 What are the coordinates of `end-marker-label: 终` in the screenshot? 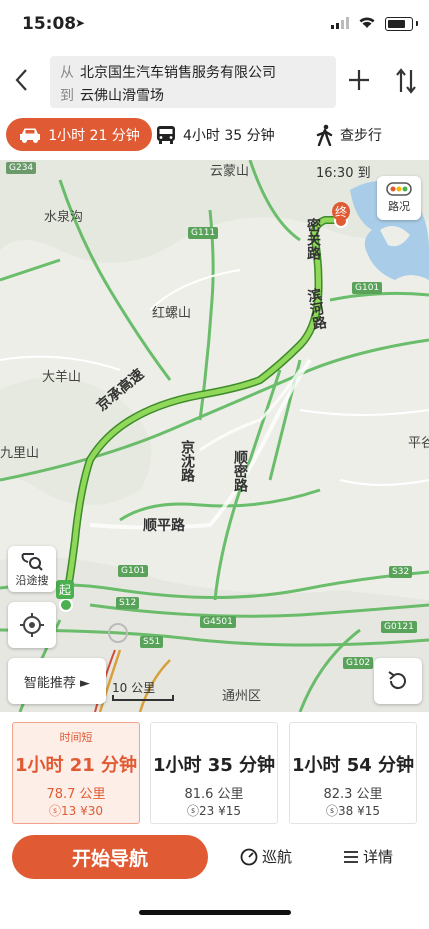 It's located at (341, 211).